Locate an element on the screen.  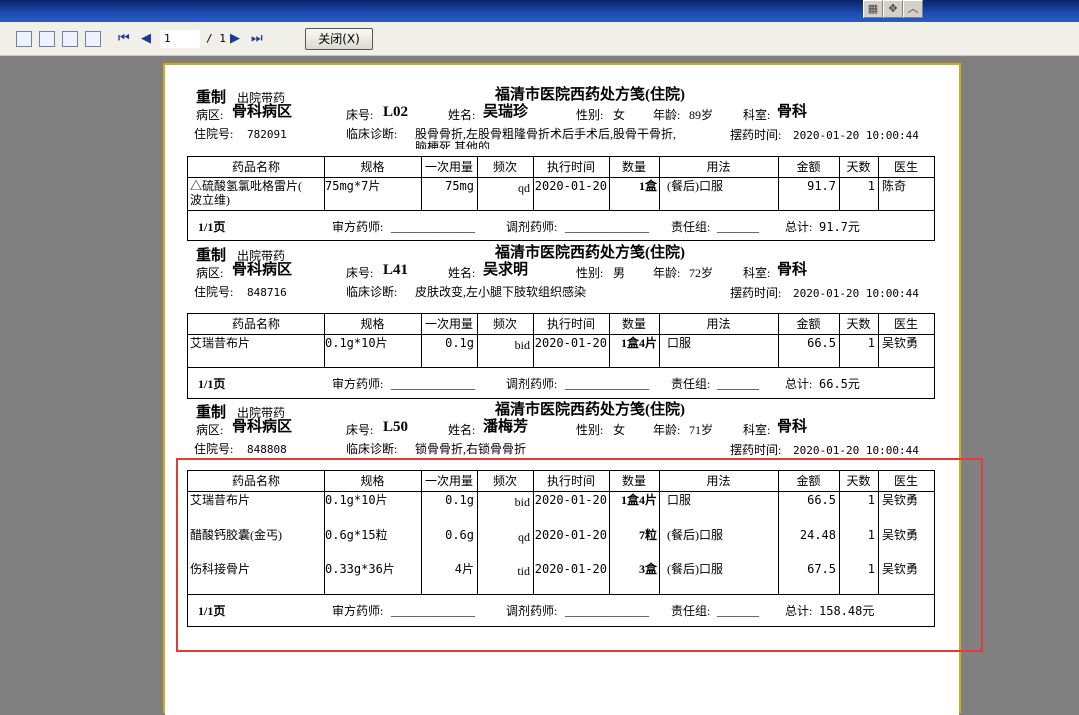
cell-freq: qd is located at coordinates (524, 188).